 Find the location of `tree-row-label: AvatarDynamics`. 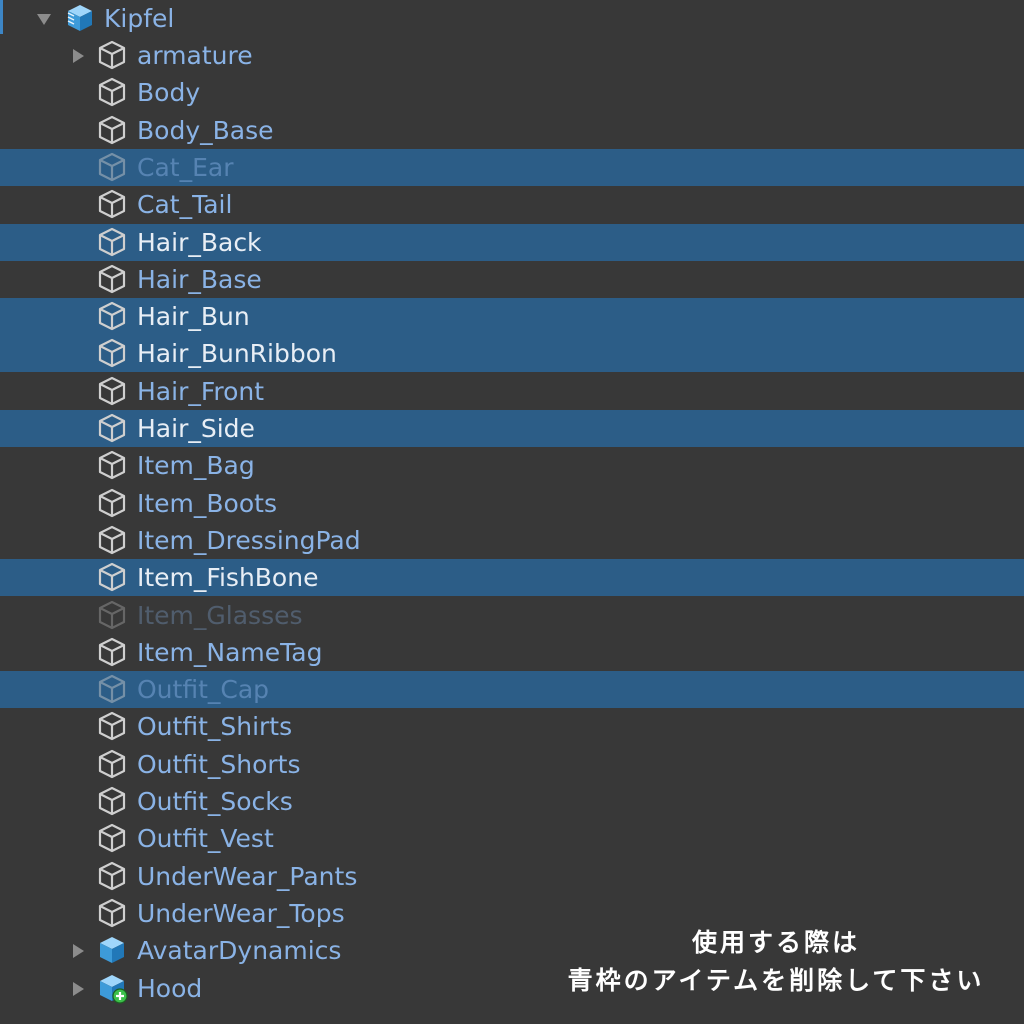

tree-row-label: AvatarDynamics is located at coordinates (239, 951).